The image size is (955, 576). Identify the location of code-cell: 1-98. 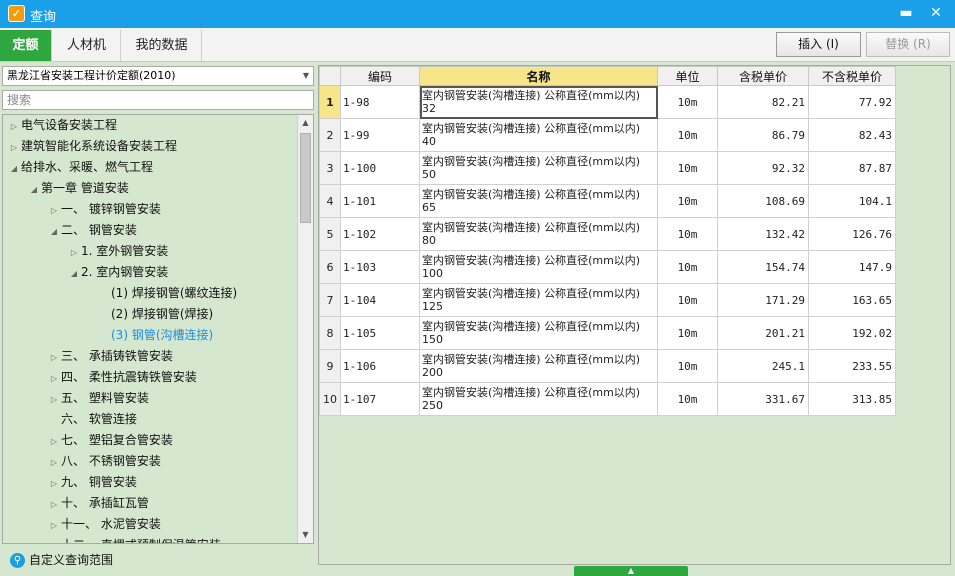
(380, 102).